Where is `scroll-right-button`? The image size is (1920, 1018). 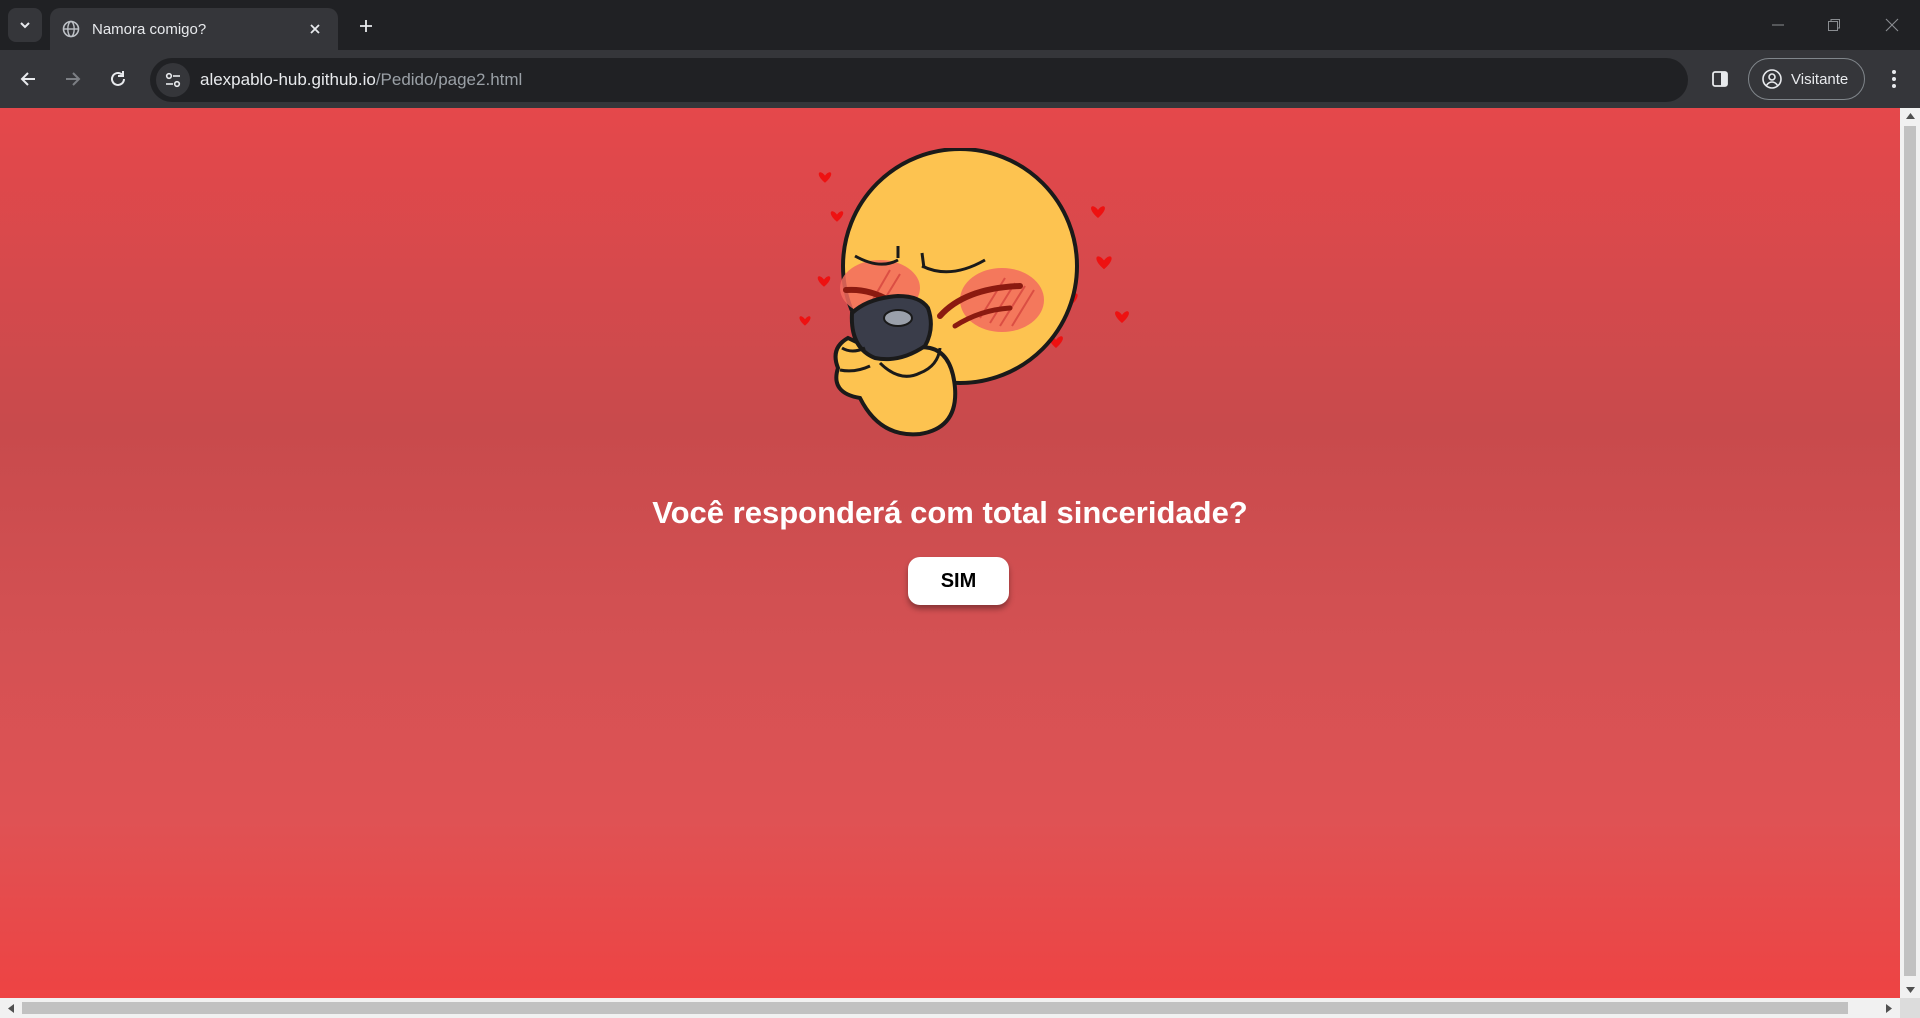
scroll-right-button is located at coordinates (1889, 1008).